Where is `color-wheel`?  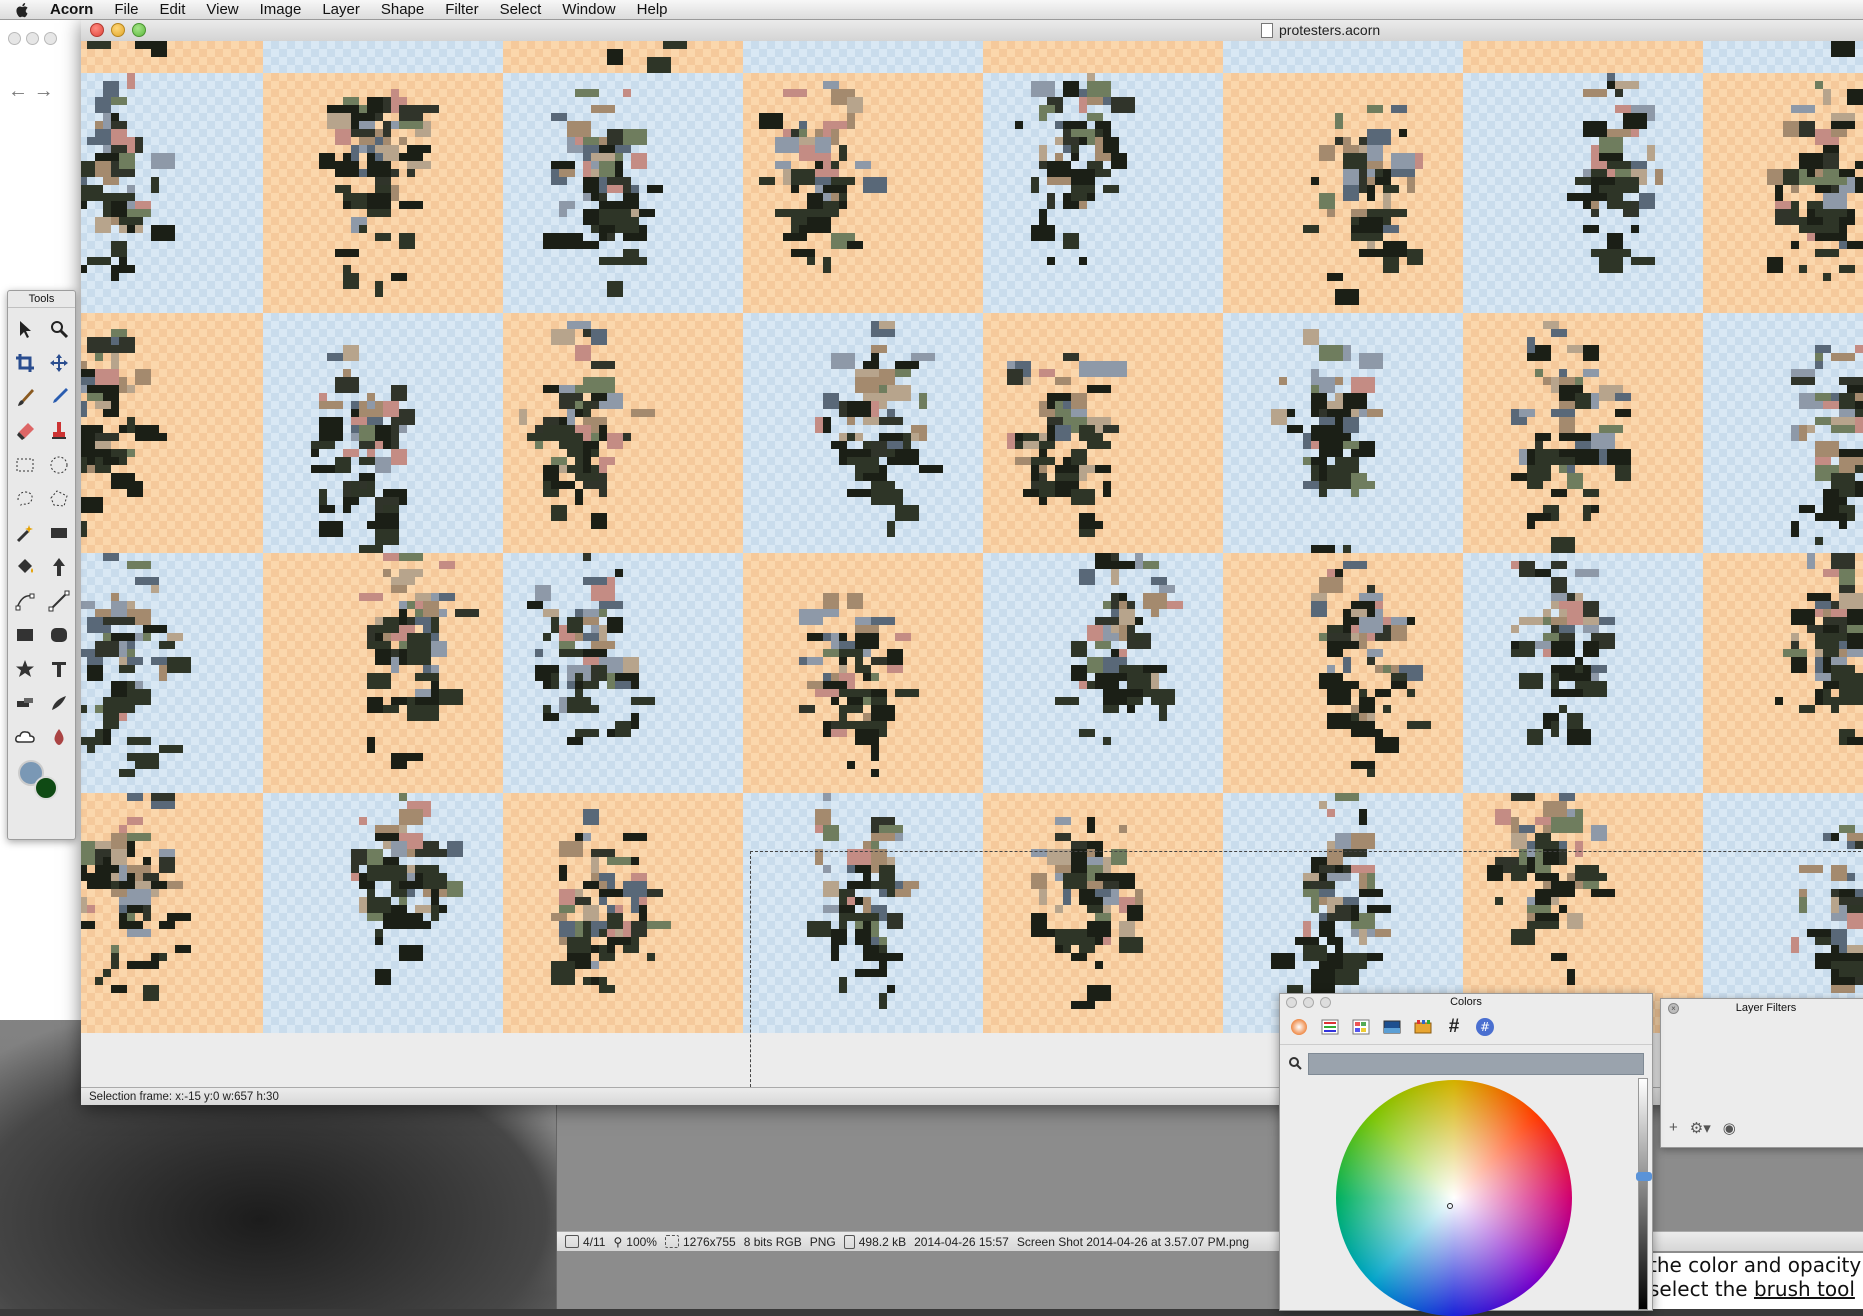
color-wheel is located at coordinates (1454, 1198).